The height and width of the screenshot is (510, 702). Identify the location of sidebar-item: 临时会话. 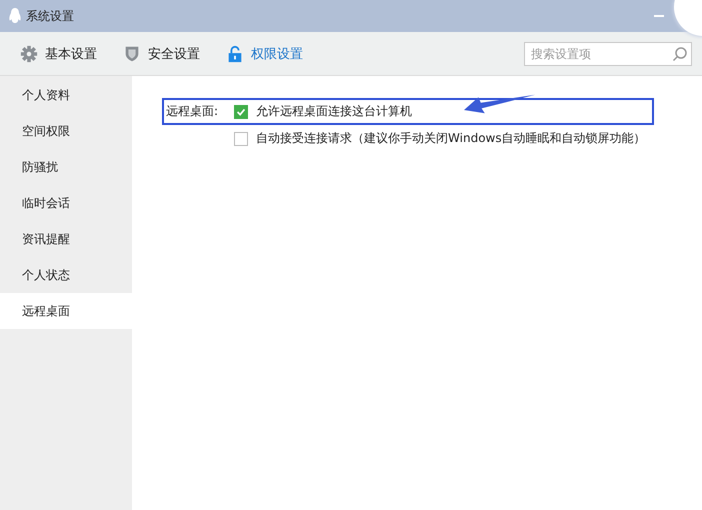
(66, 203).